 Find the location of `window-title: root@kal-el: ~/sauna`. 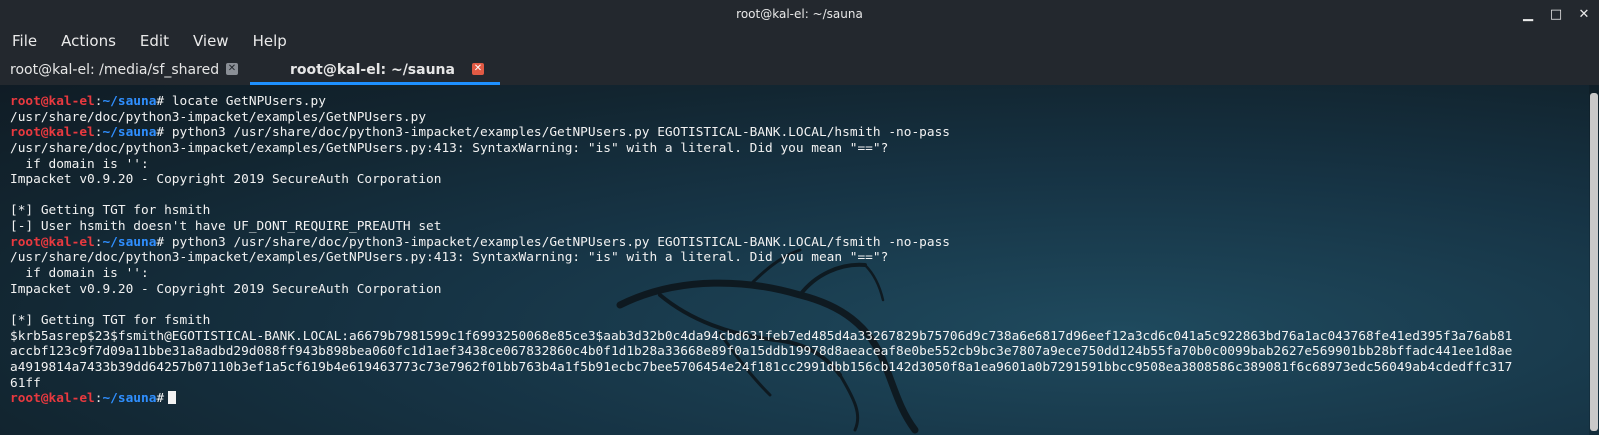

window-title: root@kal-el: ~/sauna is located at coordinates (799, 14).